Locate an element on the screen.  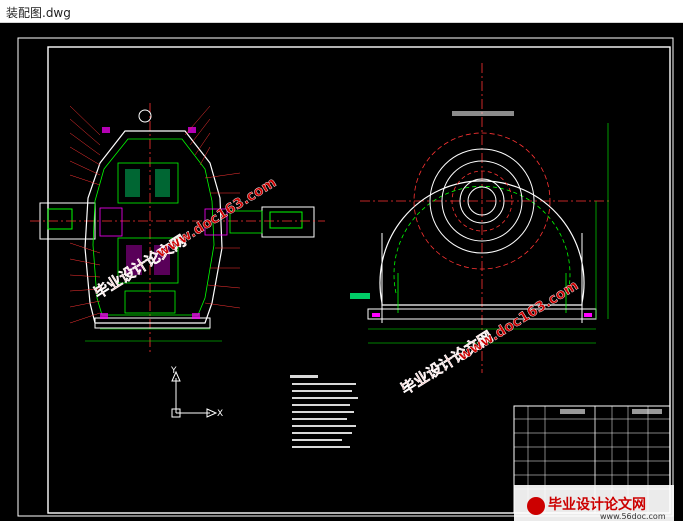
window-titlebar: 装配图.dwg is located at coordinates (341, 11).